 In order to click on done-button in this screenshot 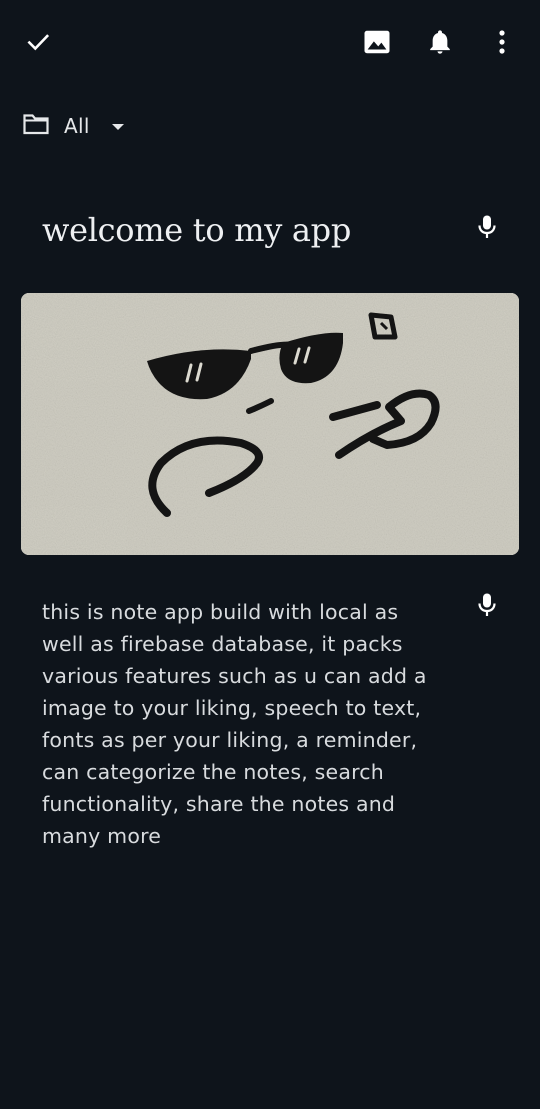, I will do `click(38, 42)`.